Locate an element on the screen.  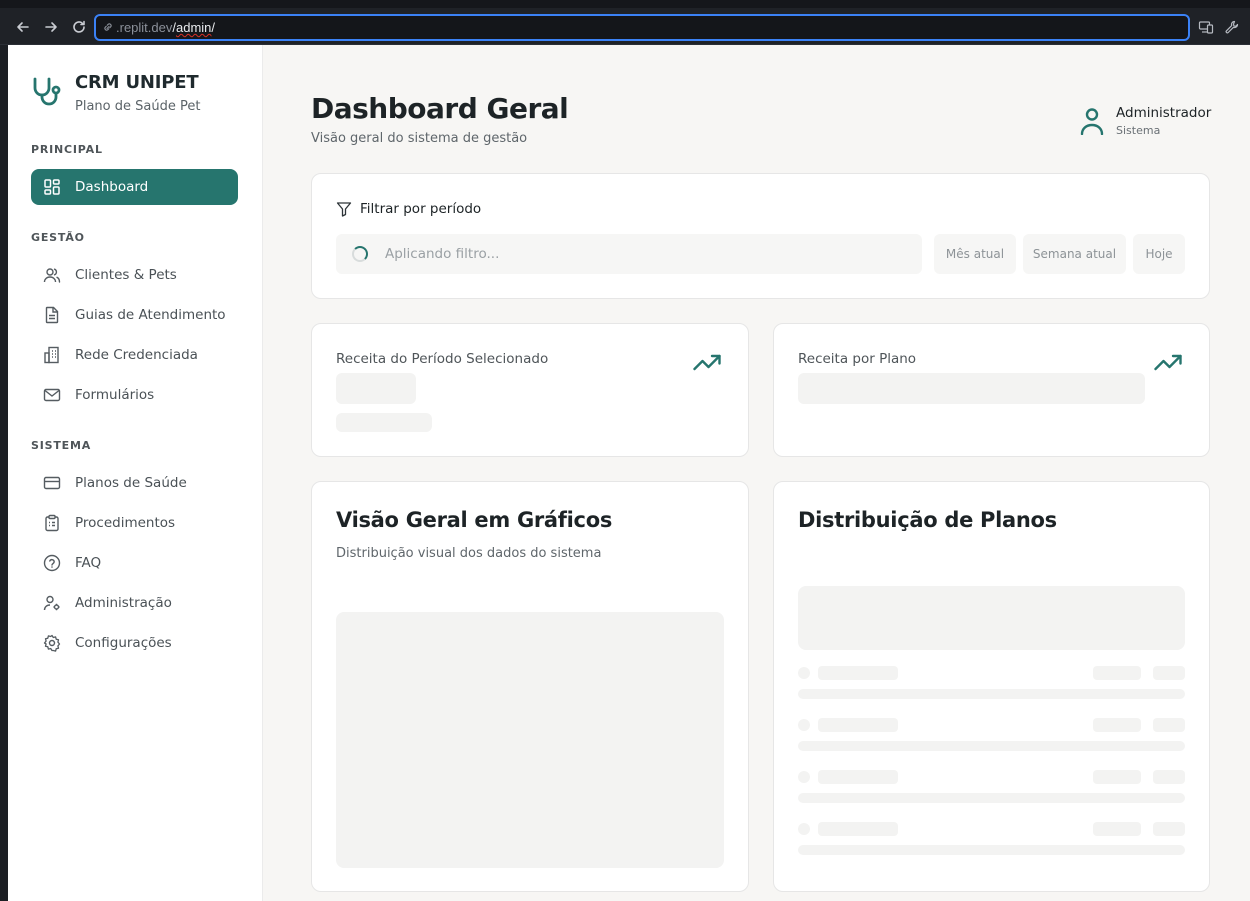
page-subtitle: Visão geral do sistema de gestão is located at coordinates (419, 138).